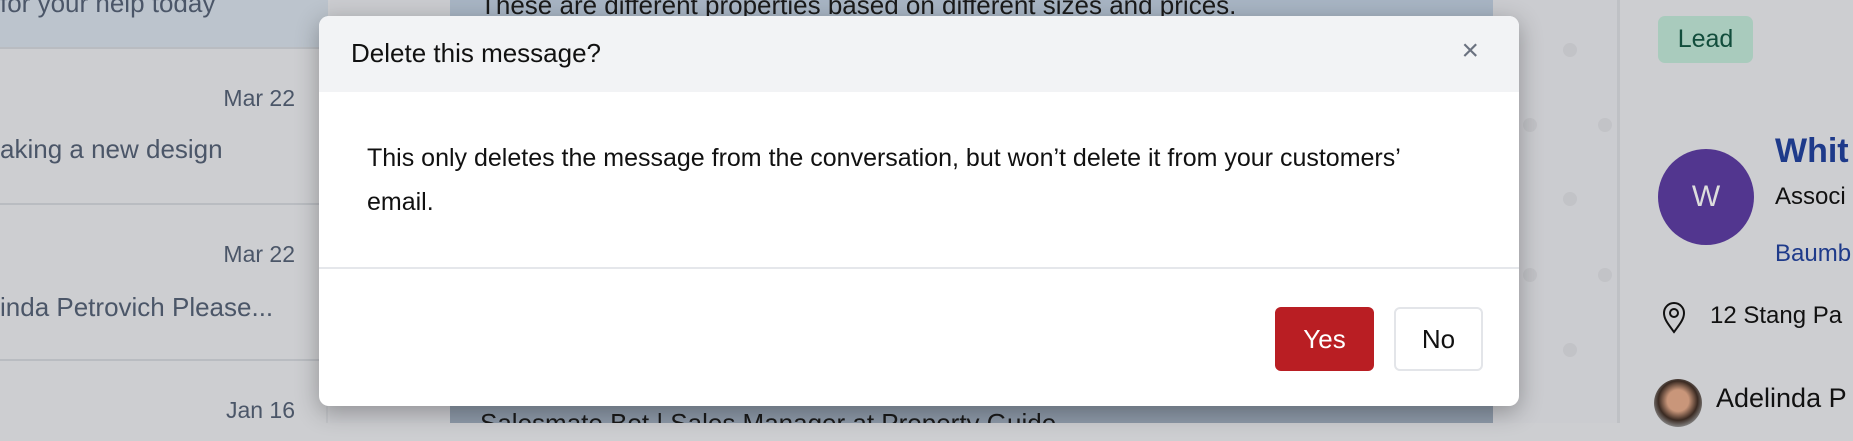 The image size is (1853, 441). Describe the element at coordinates (1438, 339) in the screenshot. I see `no-button: No` at that location.